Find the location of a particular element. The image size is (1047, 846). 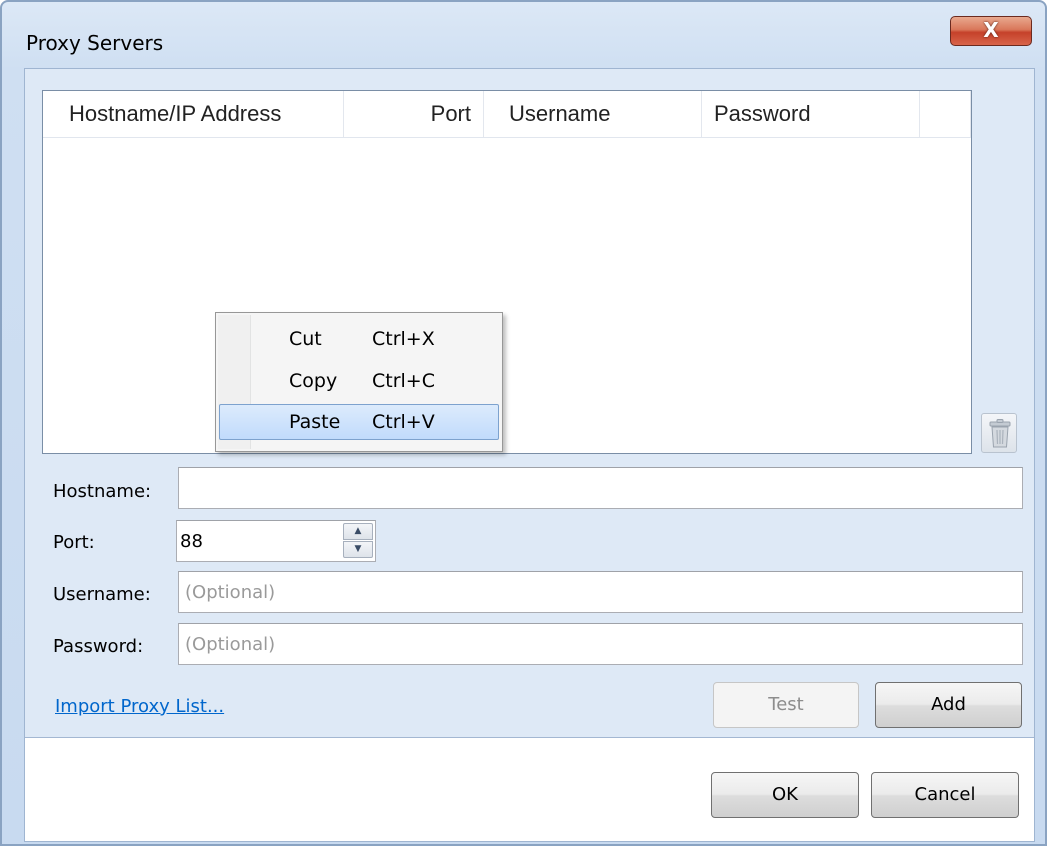

context-menu: Cut Ctrl+X Copy Ctrl+C Paste Ctrl+V is located at coordinates (359, 382).